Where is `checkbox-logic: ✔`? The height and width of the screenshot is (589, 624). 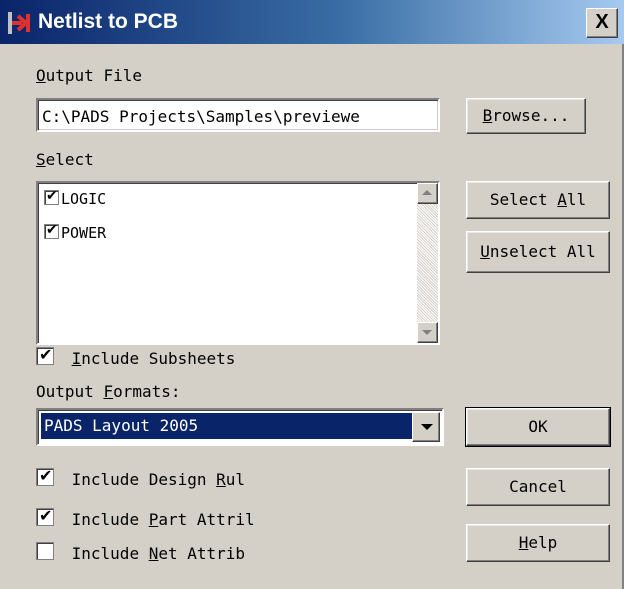
checkbox-logic: ✔ is located at coordinates (51, 196).